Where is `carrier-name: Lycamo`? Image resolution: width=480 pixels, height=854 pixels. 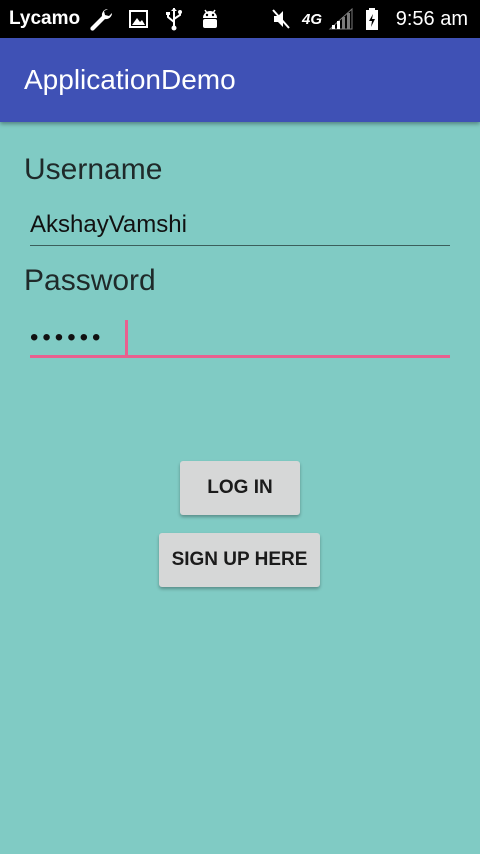
carrier-name: Lycamo is located at coordinates (45, 18).